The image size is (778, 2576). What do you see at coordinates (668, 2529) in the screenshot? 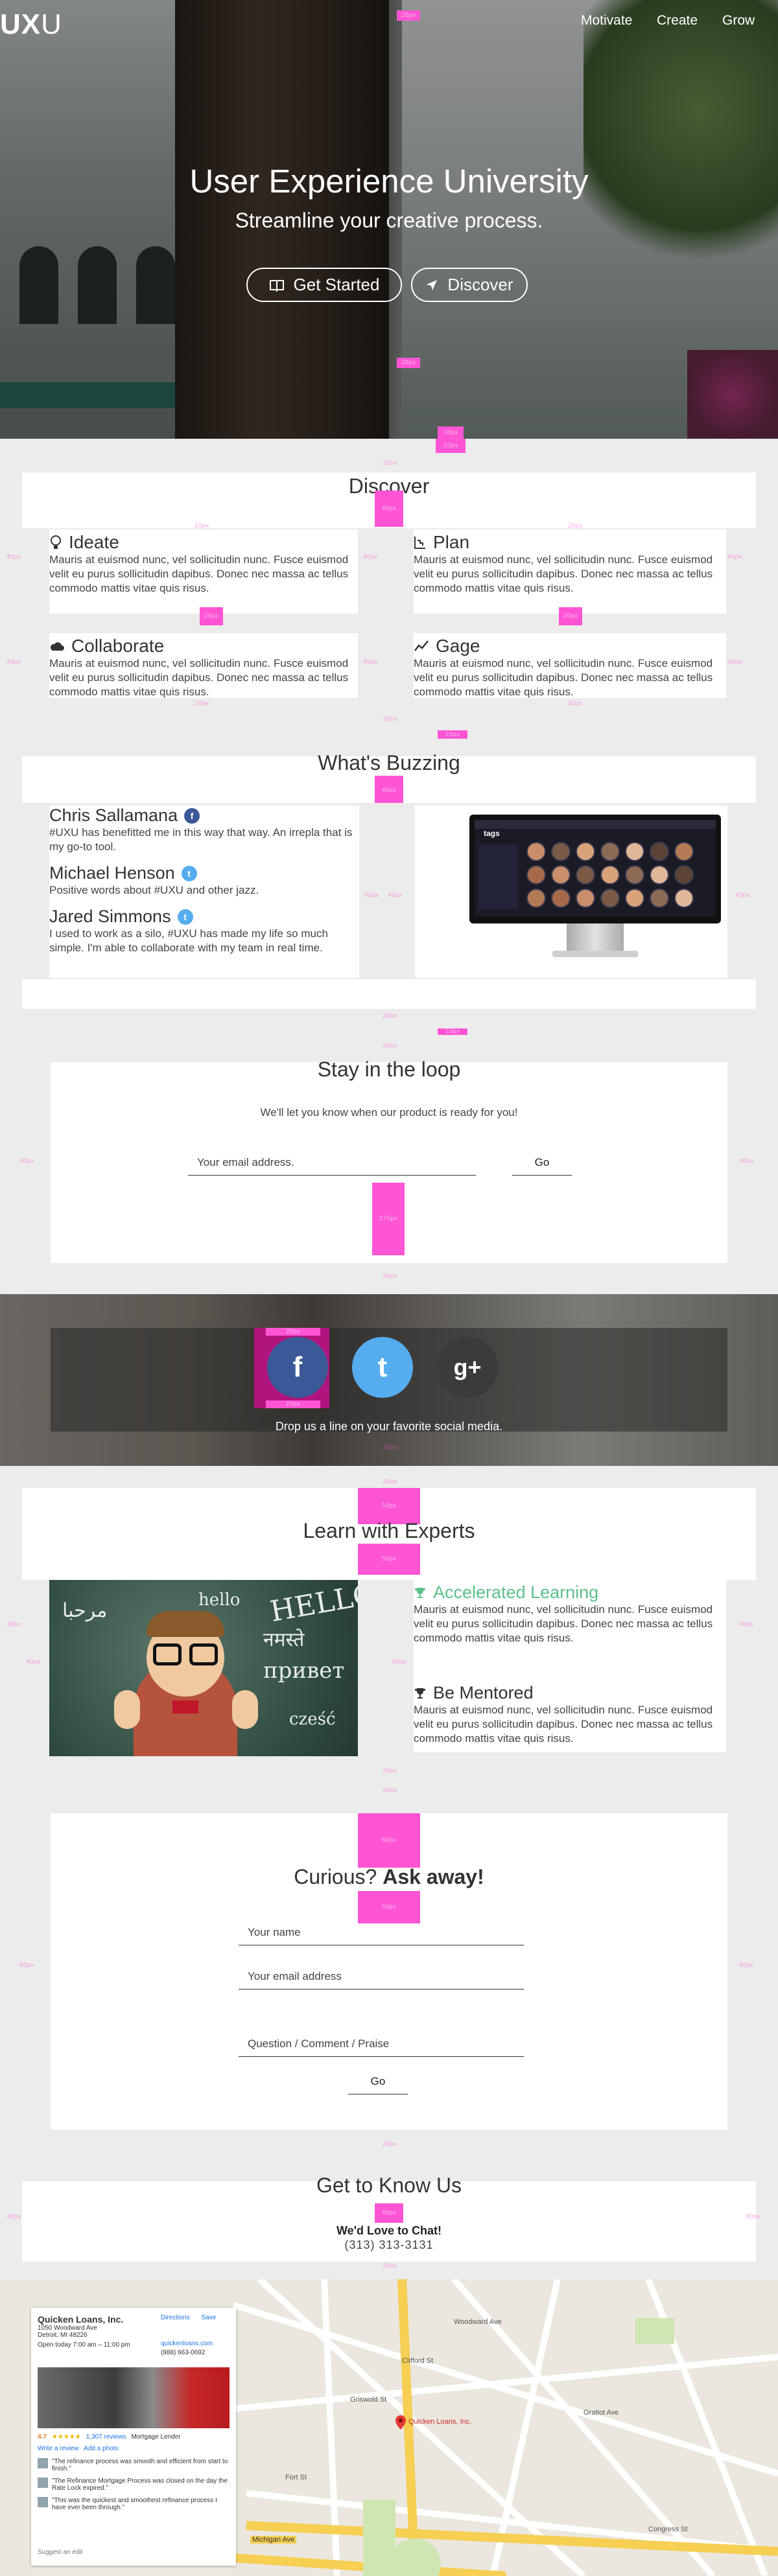
I see `street-label: Congress St` at bounding box center [668, 2529].